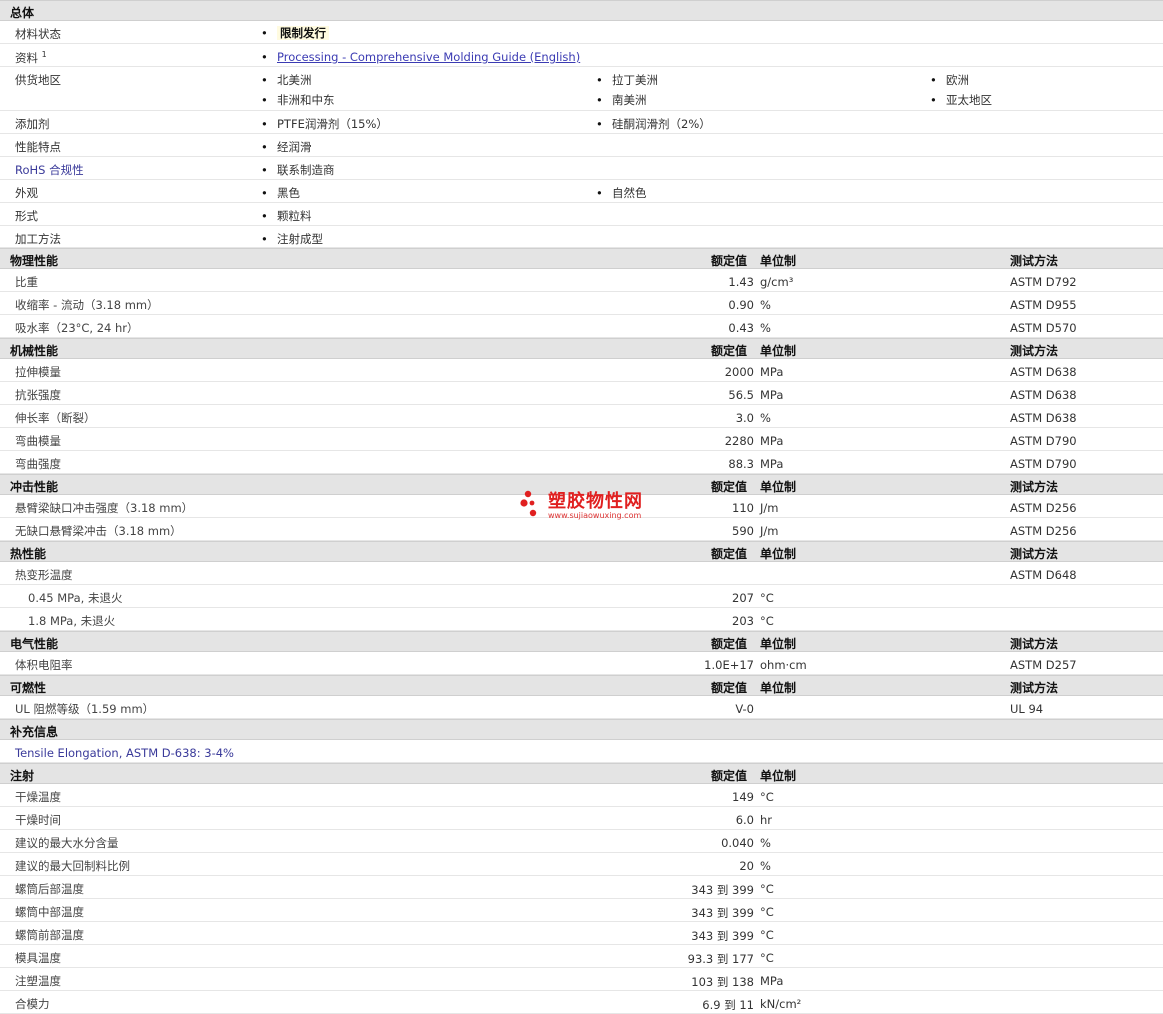 This screenshot has height=1014, width=1163. I want to click on row-value: 149, so click(743, 797).